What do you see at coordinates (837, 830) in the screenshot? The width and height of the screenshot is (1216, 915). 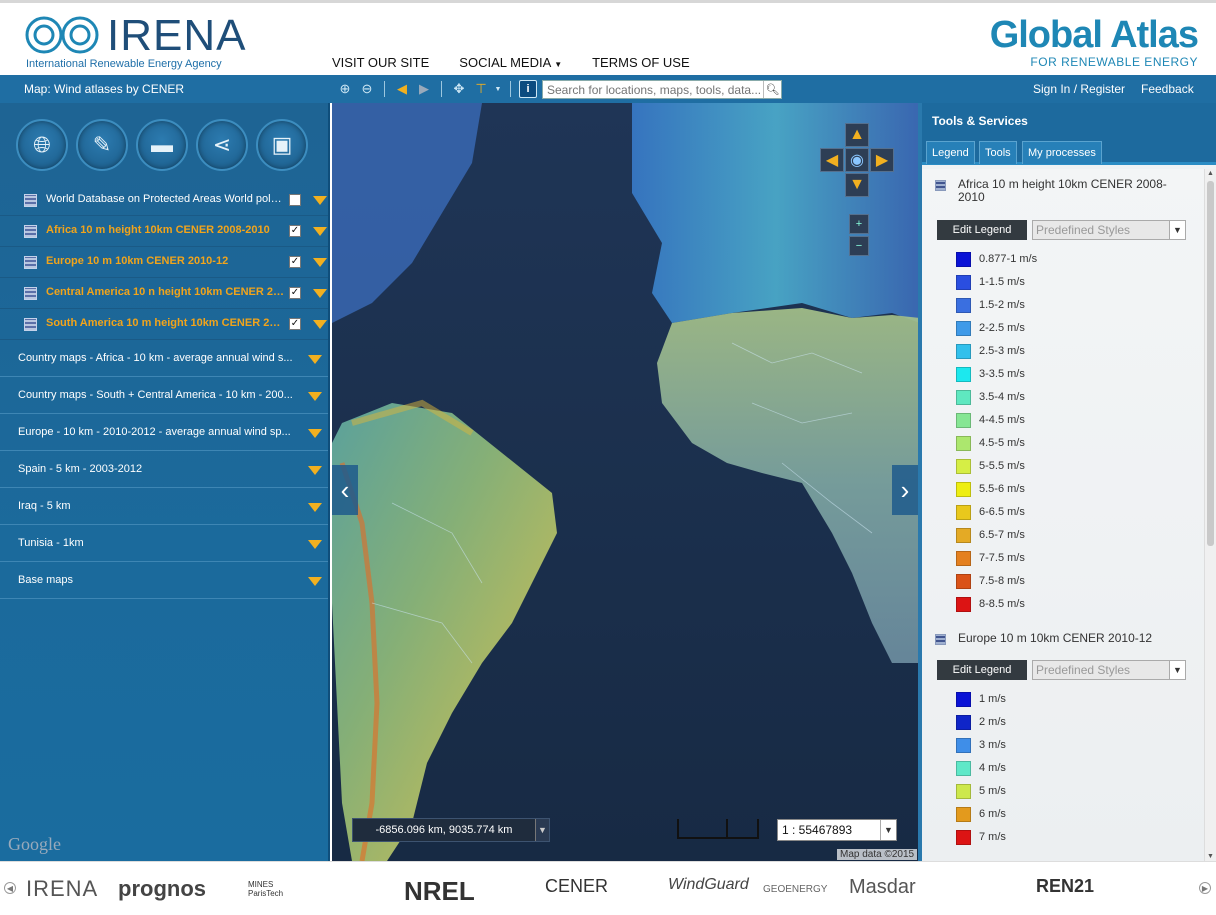 I see `scale-select: 1 : 55467893 ▼` at bounding box center [837, 830].